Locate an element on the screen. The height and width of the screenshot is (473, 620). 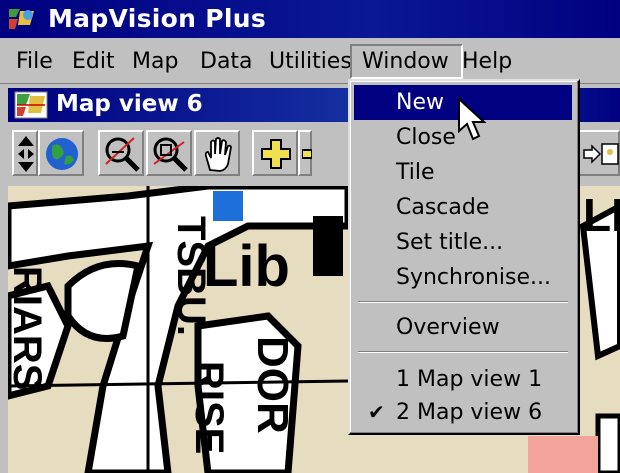
map-label-lib: Lib is located at coordinates (246, 266).